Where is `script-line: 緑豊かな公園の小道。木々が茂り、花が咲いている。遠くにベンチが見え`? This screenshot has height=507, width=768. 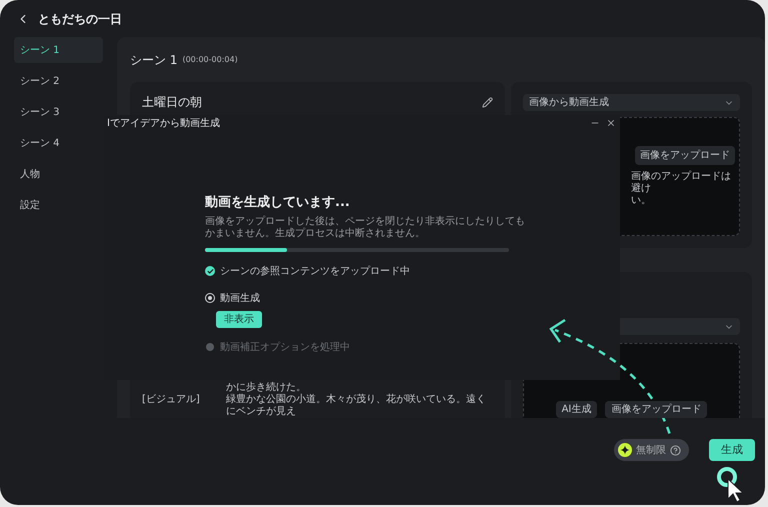
script-line: 緑豊かな公園の小道。木々が茂り、花が咲いている。遠くにベンチが見え is located at coordinates (356, 406).